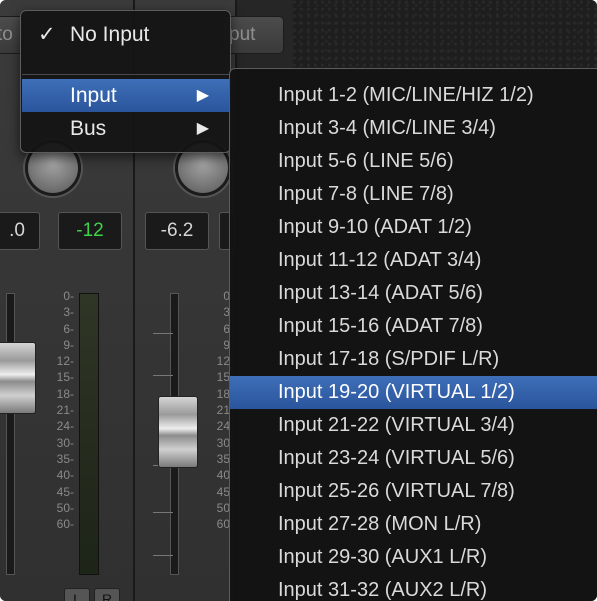 This screenshot has height=601, width=597. I want to click on meter-scale-label: 3, so click(226, 312).